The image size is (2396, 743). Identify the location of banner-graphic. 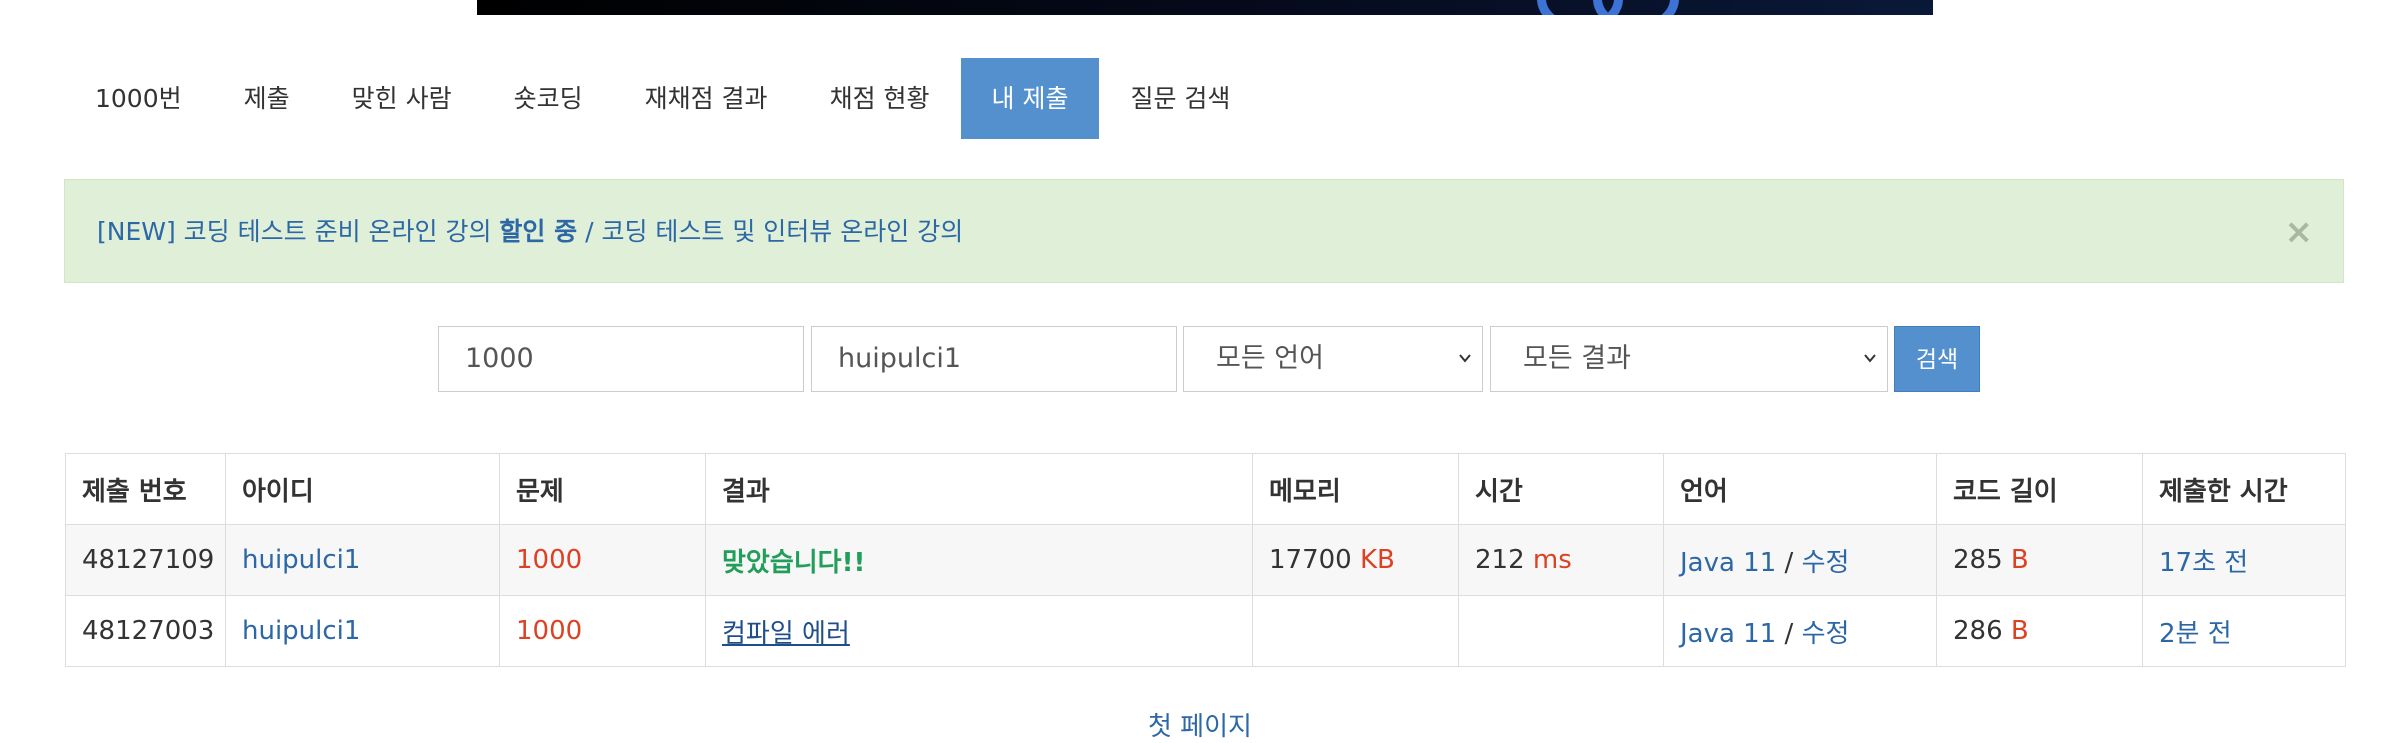
(1636, 7).